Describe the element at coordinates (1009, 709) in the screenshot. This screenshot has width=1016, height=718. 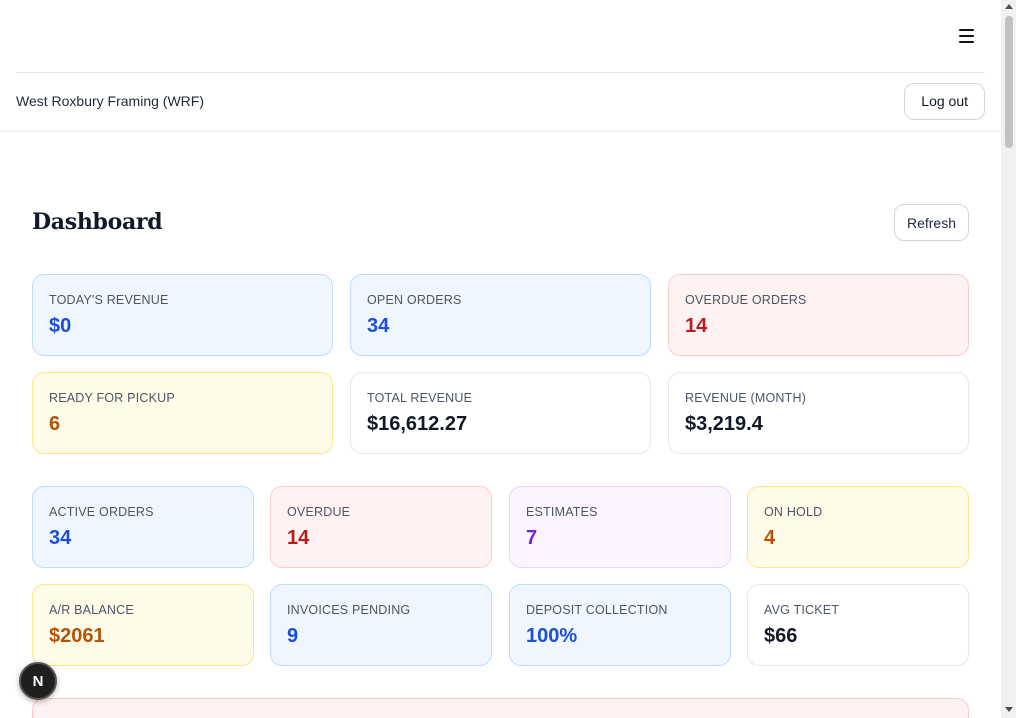
I see `scroll-down-arrow-icon` at that location.